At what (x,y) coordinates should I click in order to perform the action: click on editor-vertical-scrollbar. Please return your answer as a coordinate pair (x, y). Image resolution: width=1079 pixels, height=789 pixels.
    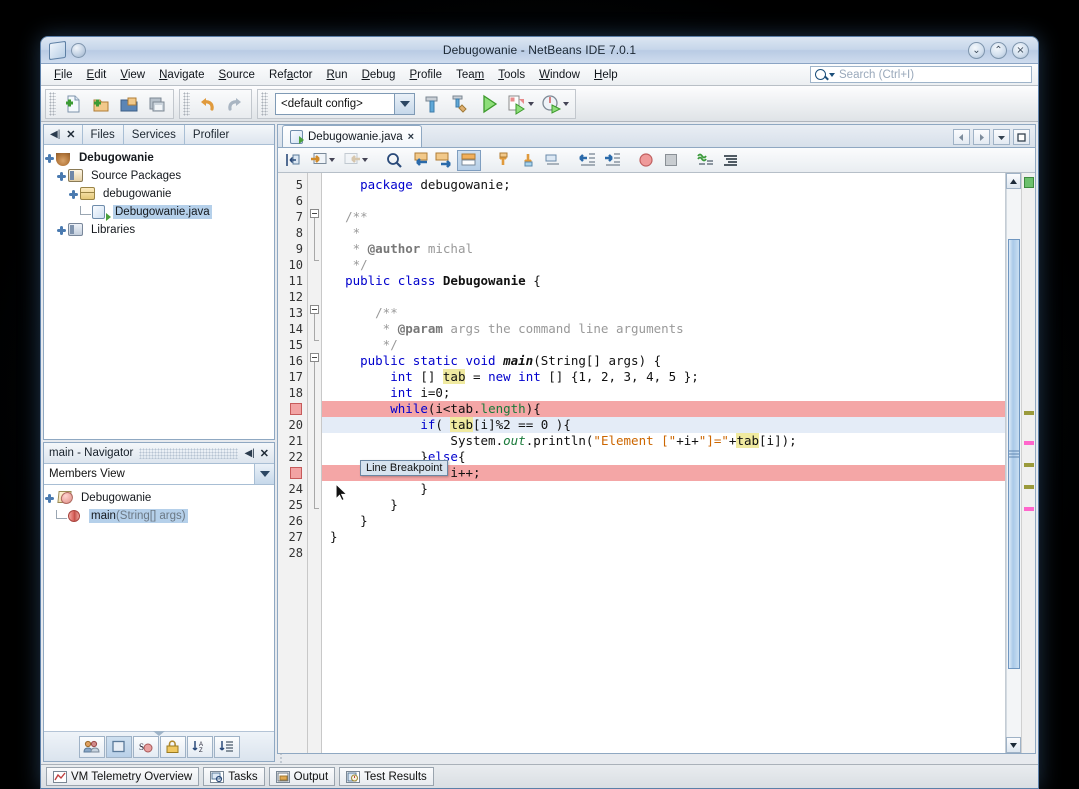
    Looking at the image, I should click on (1013, 463).